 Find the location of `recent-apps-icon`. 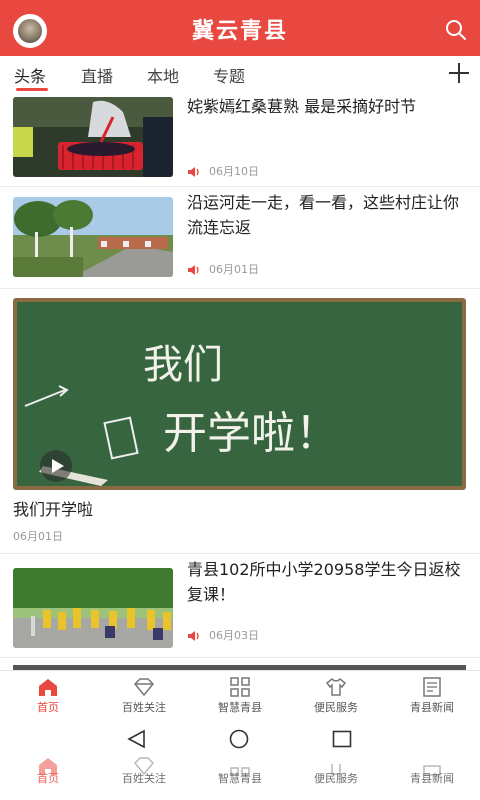

recent-apps-icon is located at coordinates (342, 739).